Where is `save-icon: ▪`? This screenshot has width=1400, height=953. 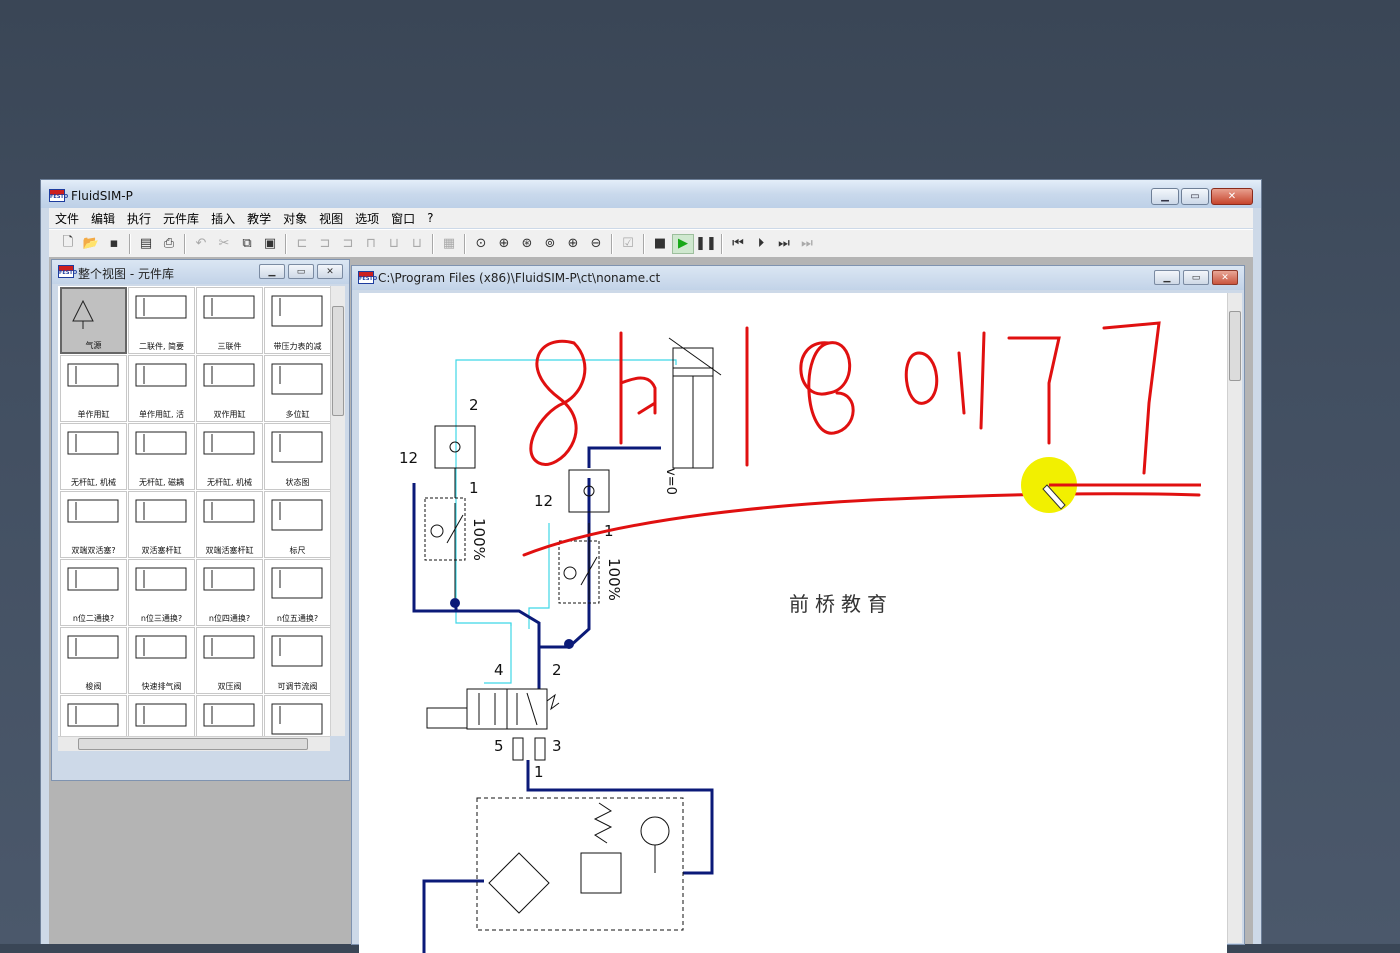 save-icon: ▪ is located at coordinates (114, 244).